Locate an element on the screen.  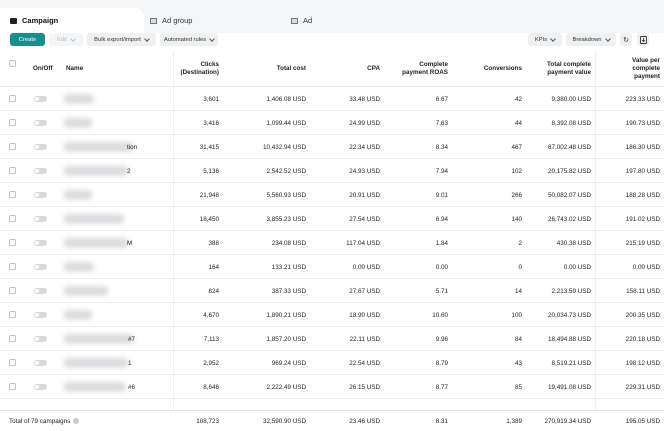
create-button: Create is located at coordinates (27, 39).